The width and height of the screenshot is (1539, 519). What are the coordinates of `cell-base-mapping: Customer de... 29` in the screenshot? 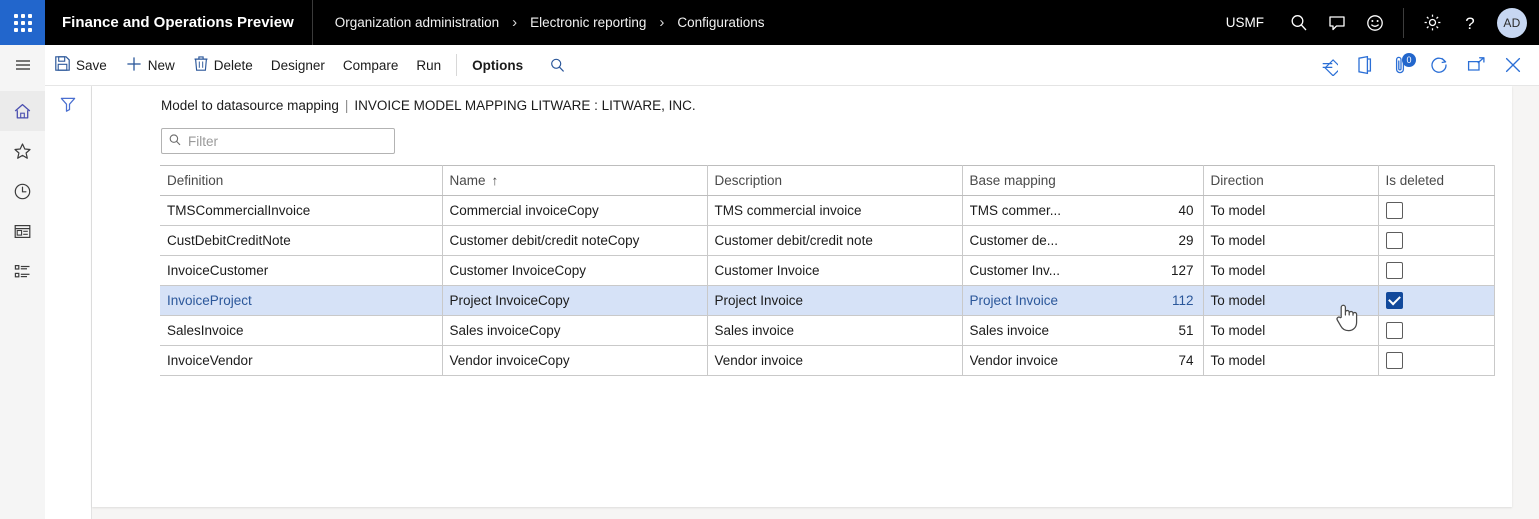 It's located at (1083, 240).